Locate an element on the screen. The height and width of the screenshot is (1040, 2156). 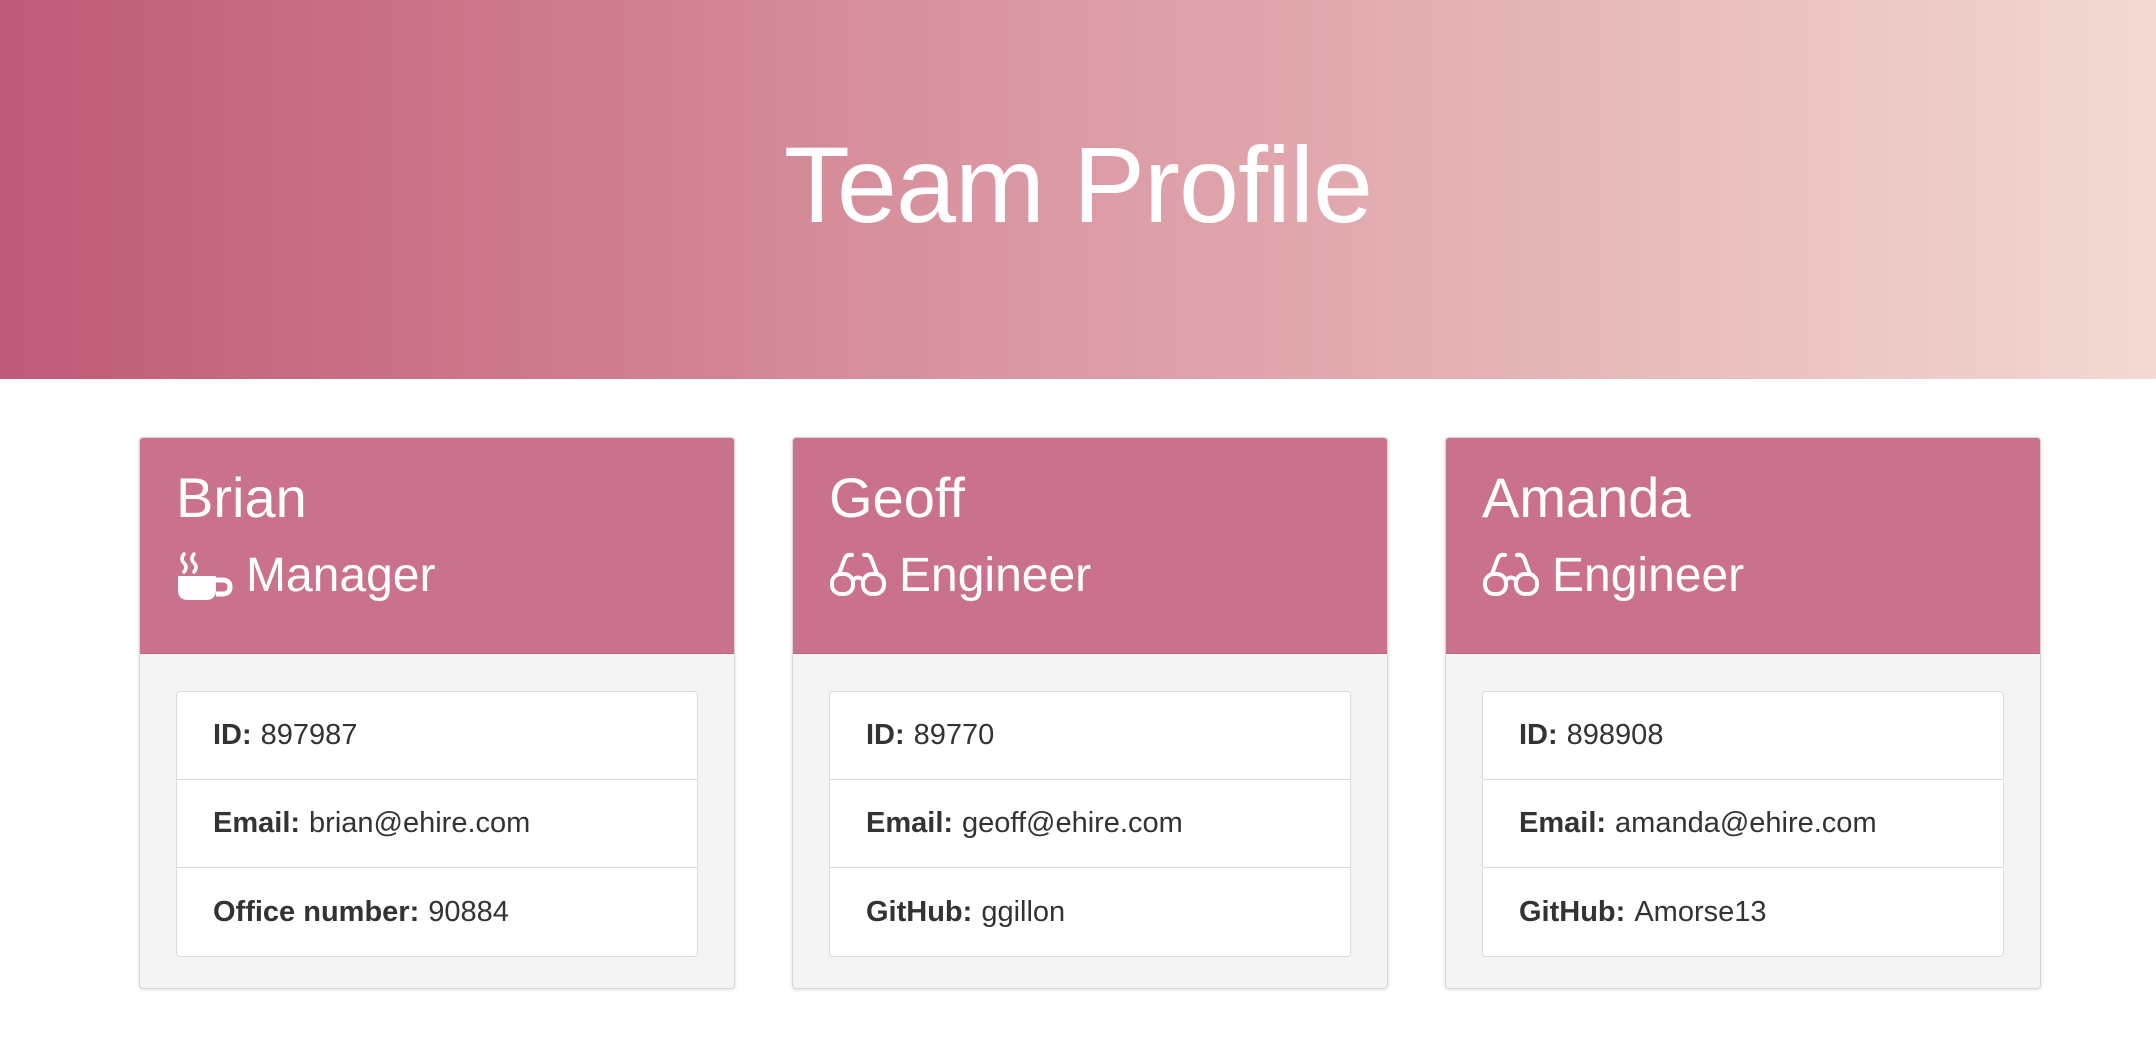
list-item: Email: brian@ehire.com is located at coordinates (437, 824).